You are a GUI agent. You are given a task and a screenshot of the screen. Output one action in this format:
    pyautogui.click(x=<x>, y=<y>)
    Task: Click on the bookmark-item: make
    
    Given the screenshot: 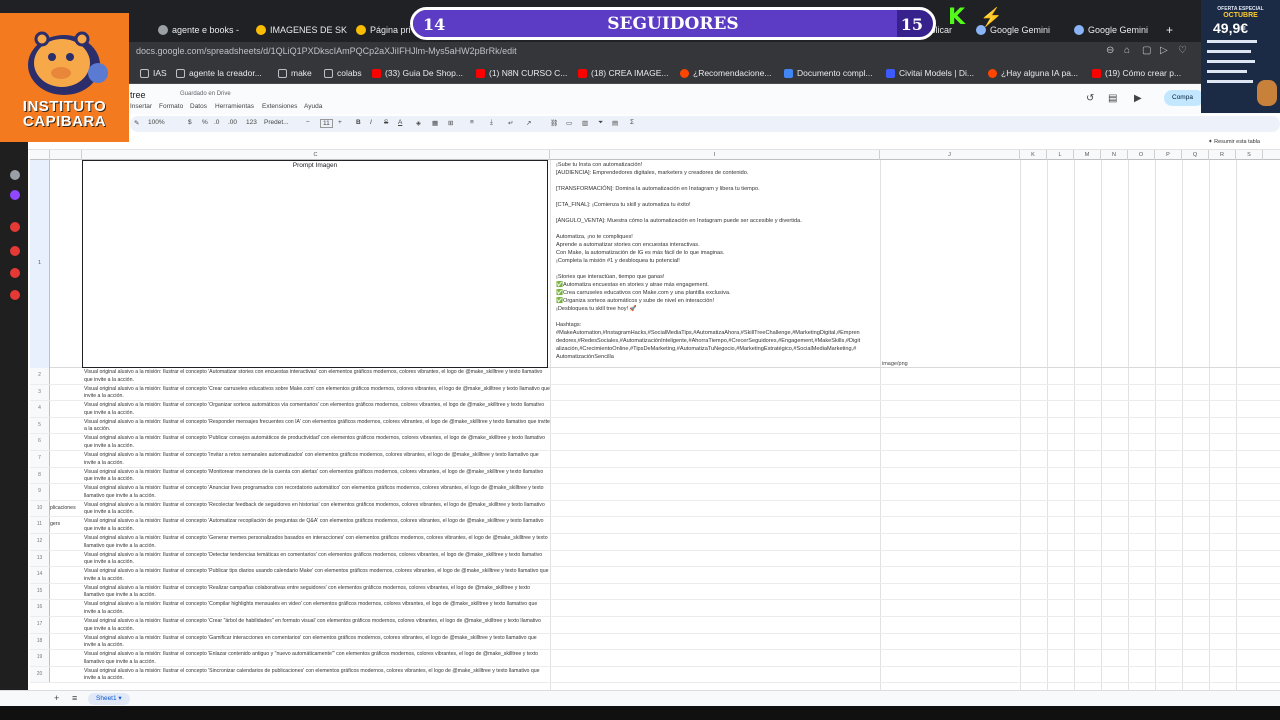 What is the action you would take?
    pyautogui.click(x=295, y=73)
    